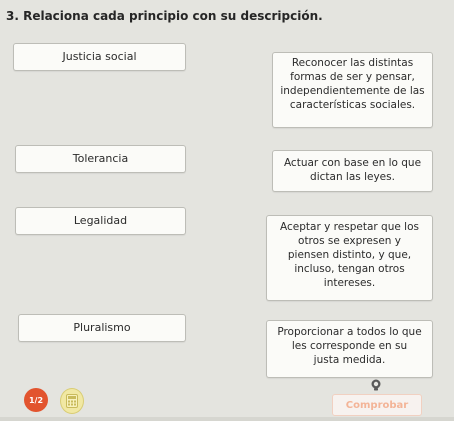 This screenshot has height=421, width=454. What do you see at coordinates (352, 105) in the screenshot?
I see `description-line: características sociales.` at bounding box center [352, 105].